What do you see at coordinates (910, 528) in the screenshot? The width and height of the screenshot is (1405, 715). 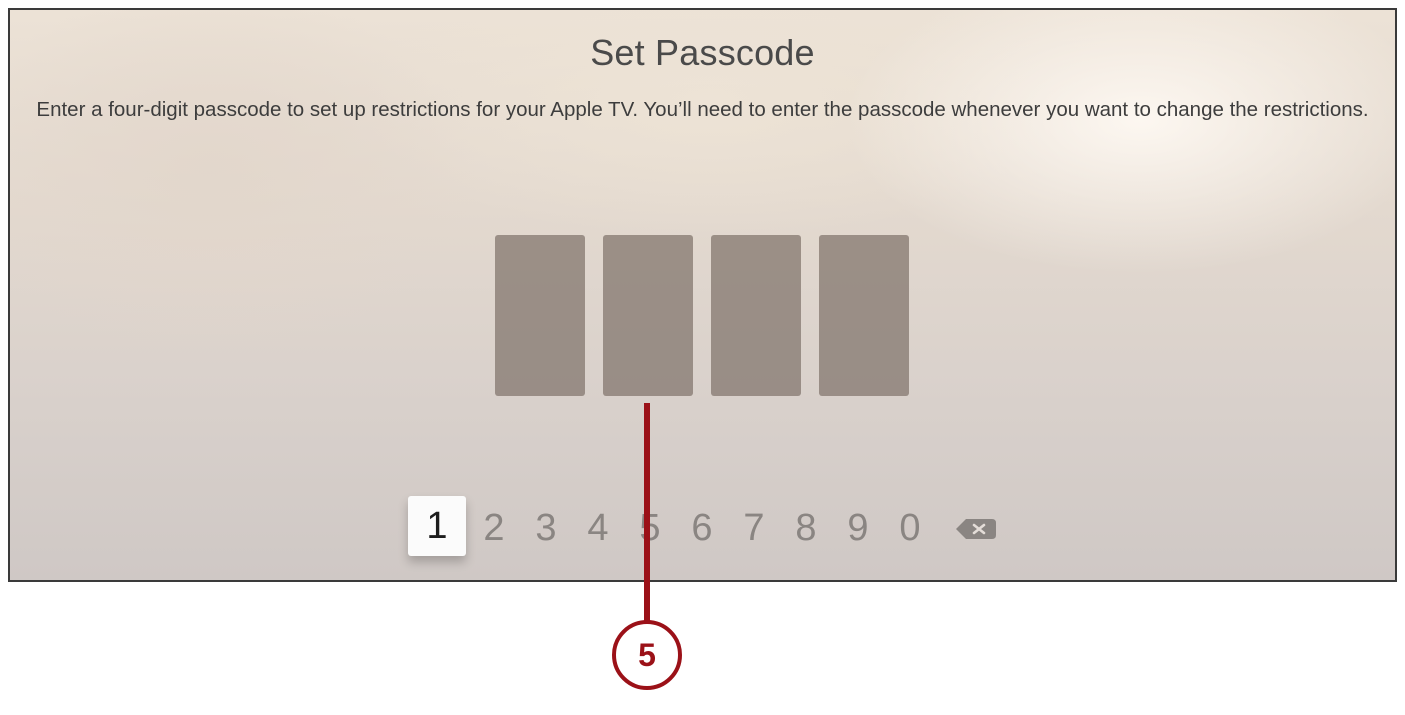 I see `key-0: 0` at bounding box center [910, 528].